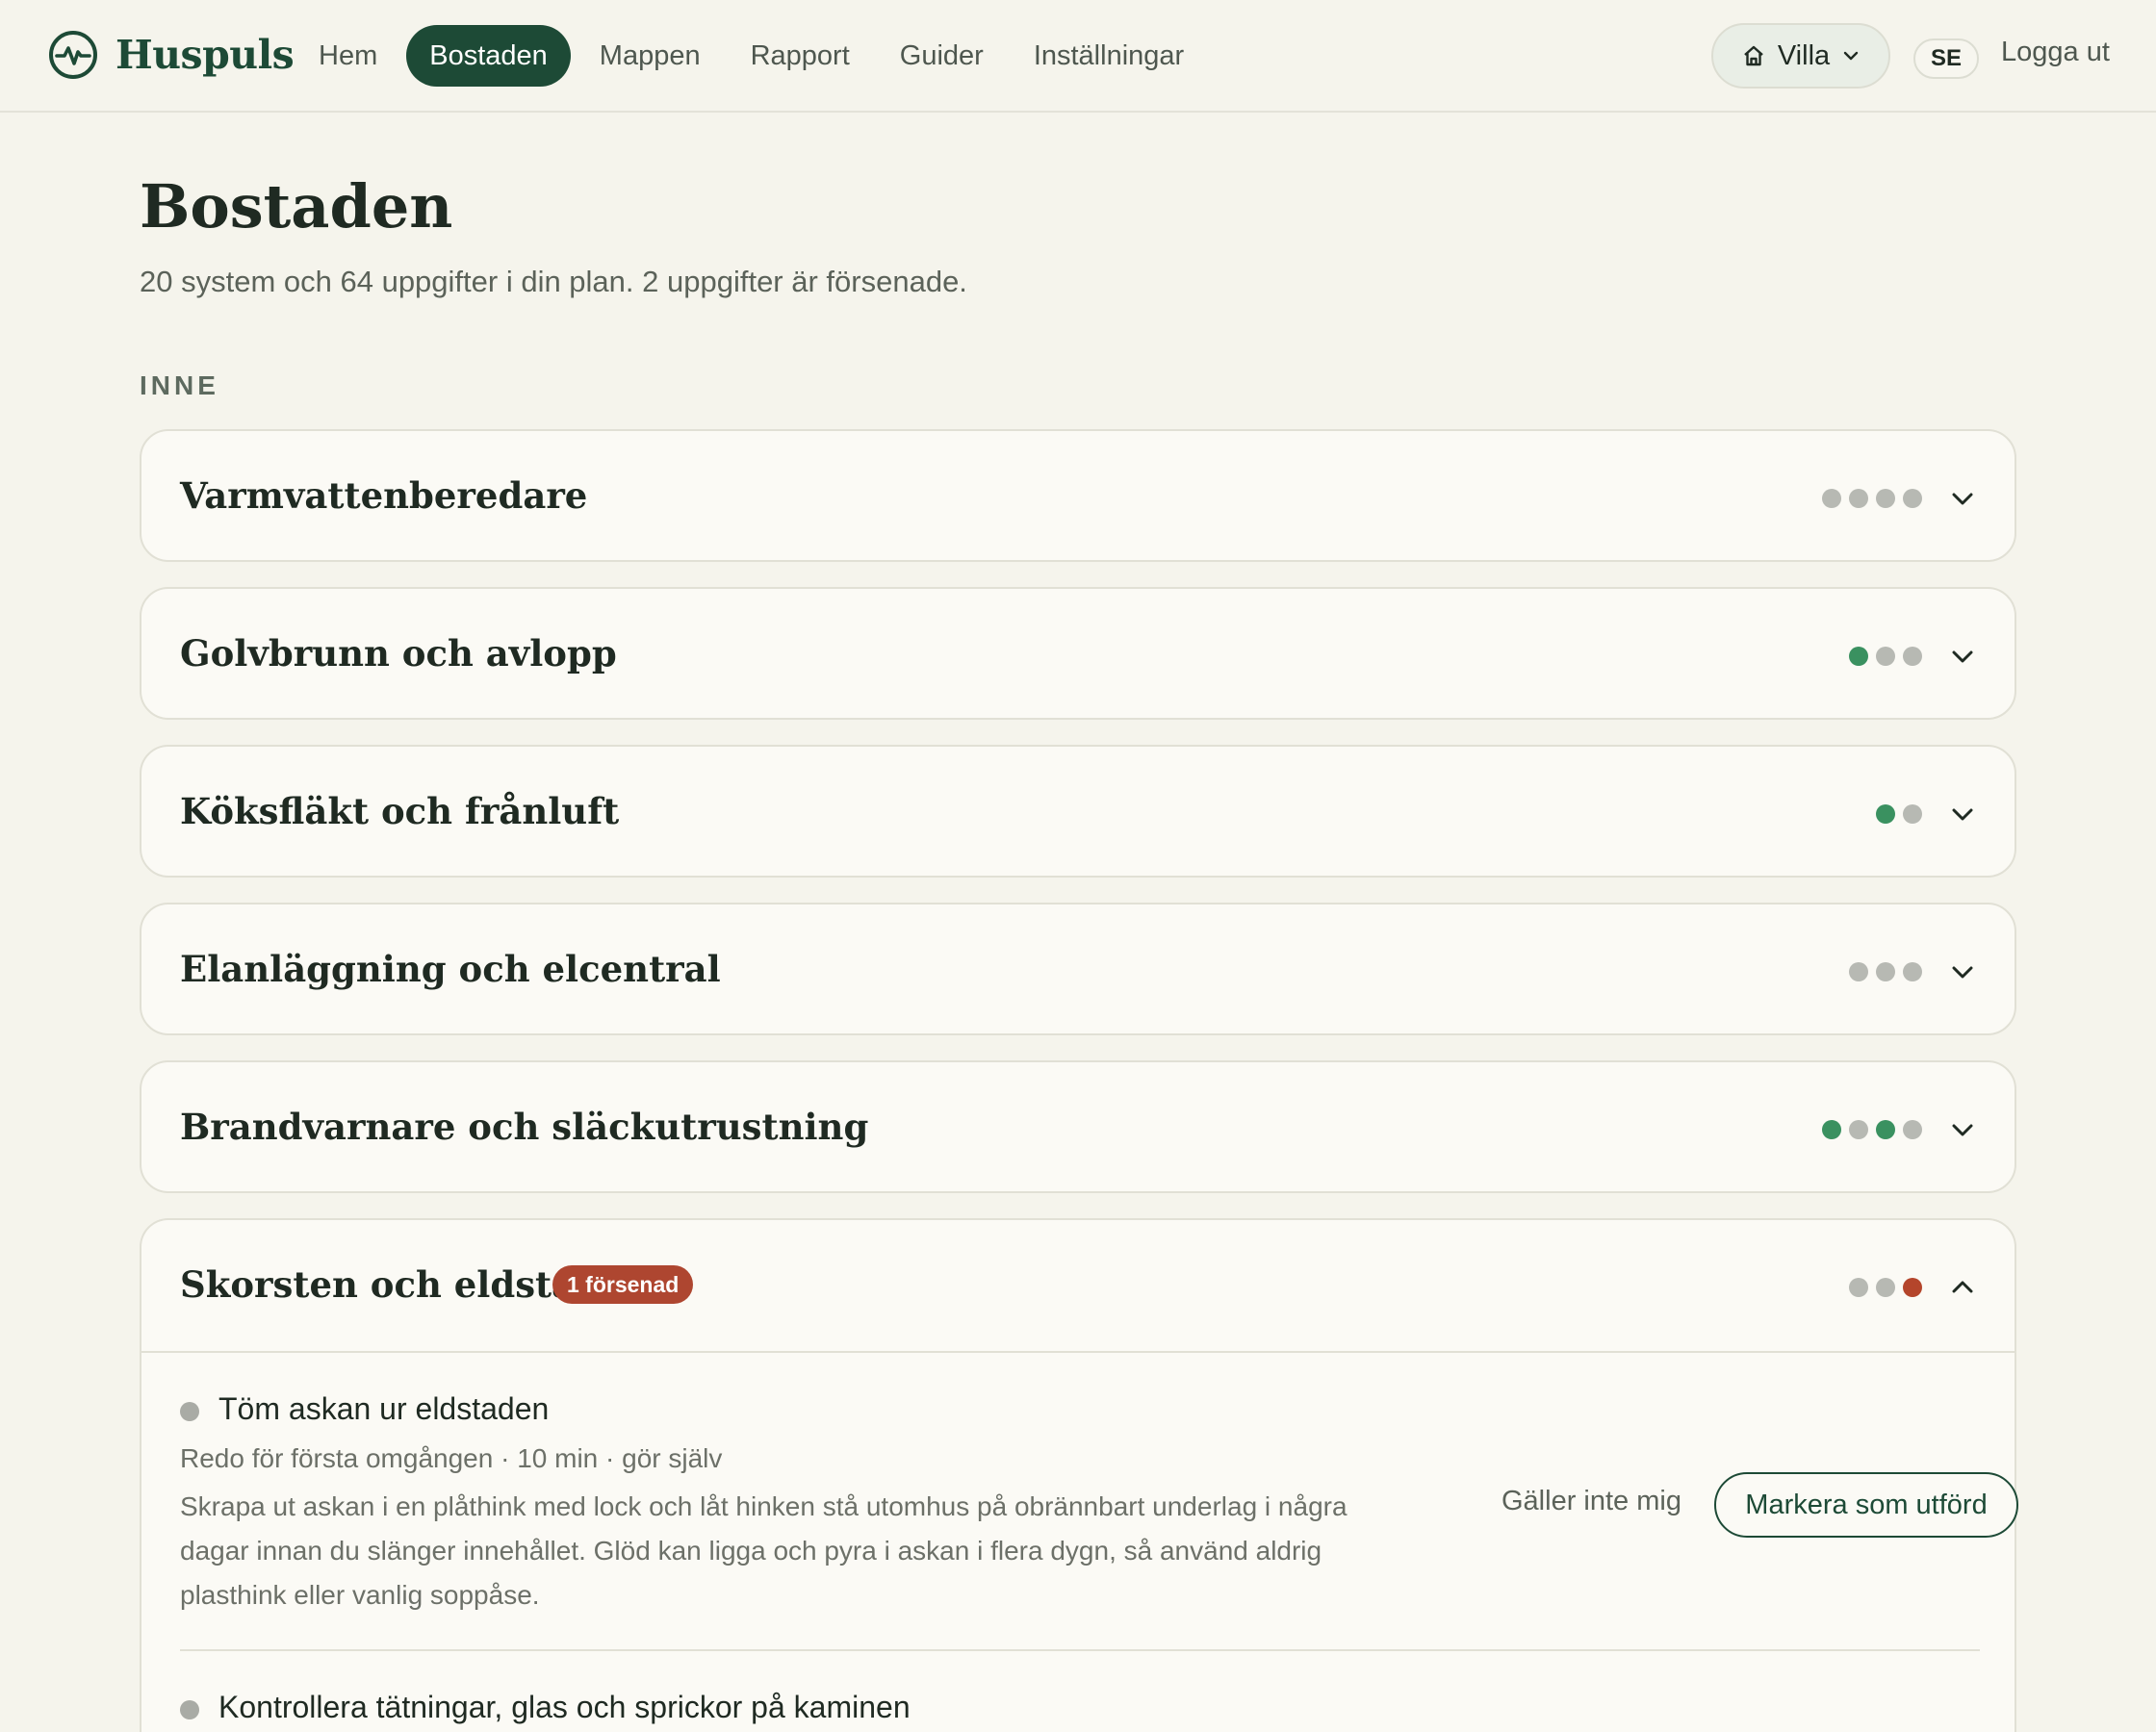  Describe the element at coordinates (205, 55) in the screenshot. I see `brand-name: Huspuls` at that location.